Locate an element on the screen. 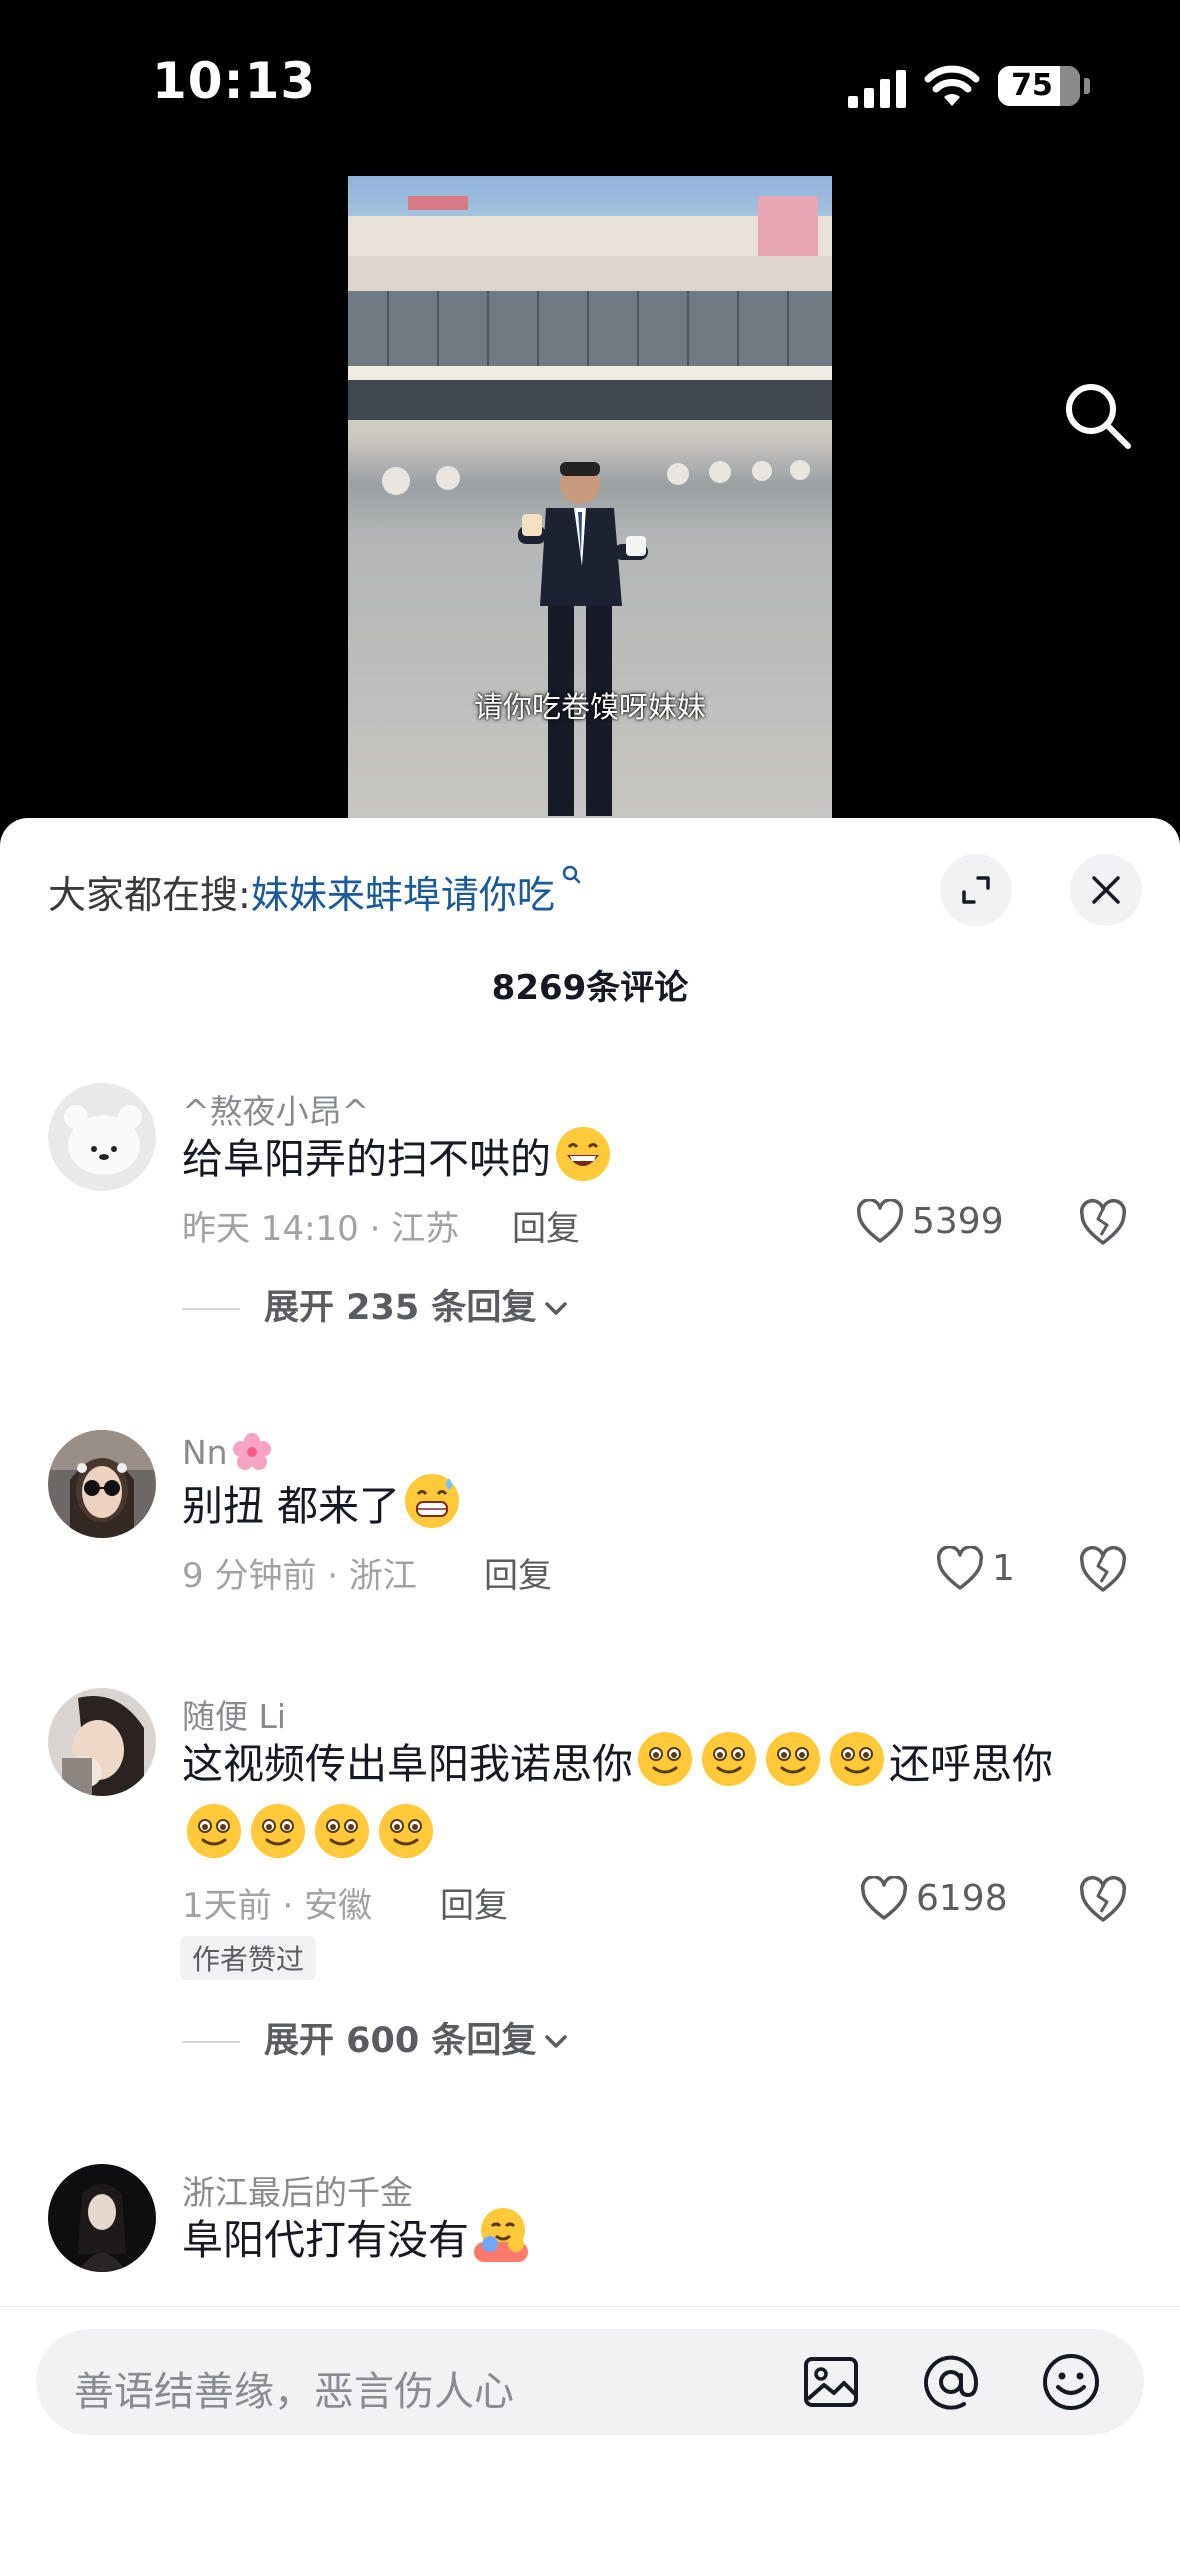 The height and width of the screenshot is (2556, 1180). comment-text: 这视频传出阜阳我诺思你 还呼思你 is located at coordinates (657, 1800).